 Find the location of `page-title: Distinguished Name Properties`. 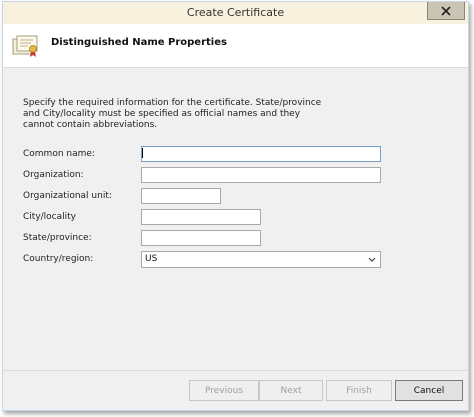

page-title: Distinguished Name Properties is located at coordinates (139, 42).